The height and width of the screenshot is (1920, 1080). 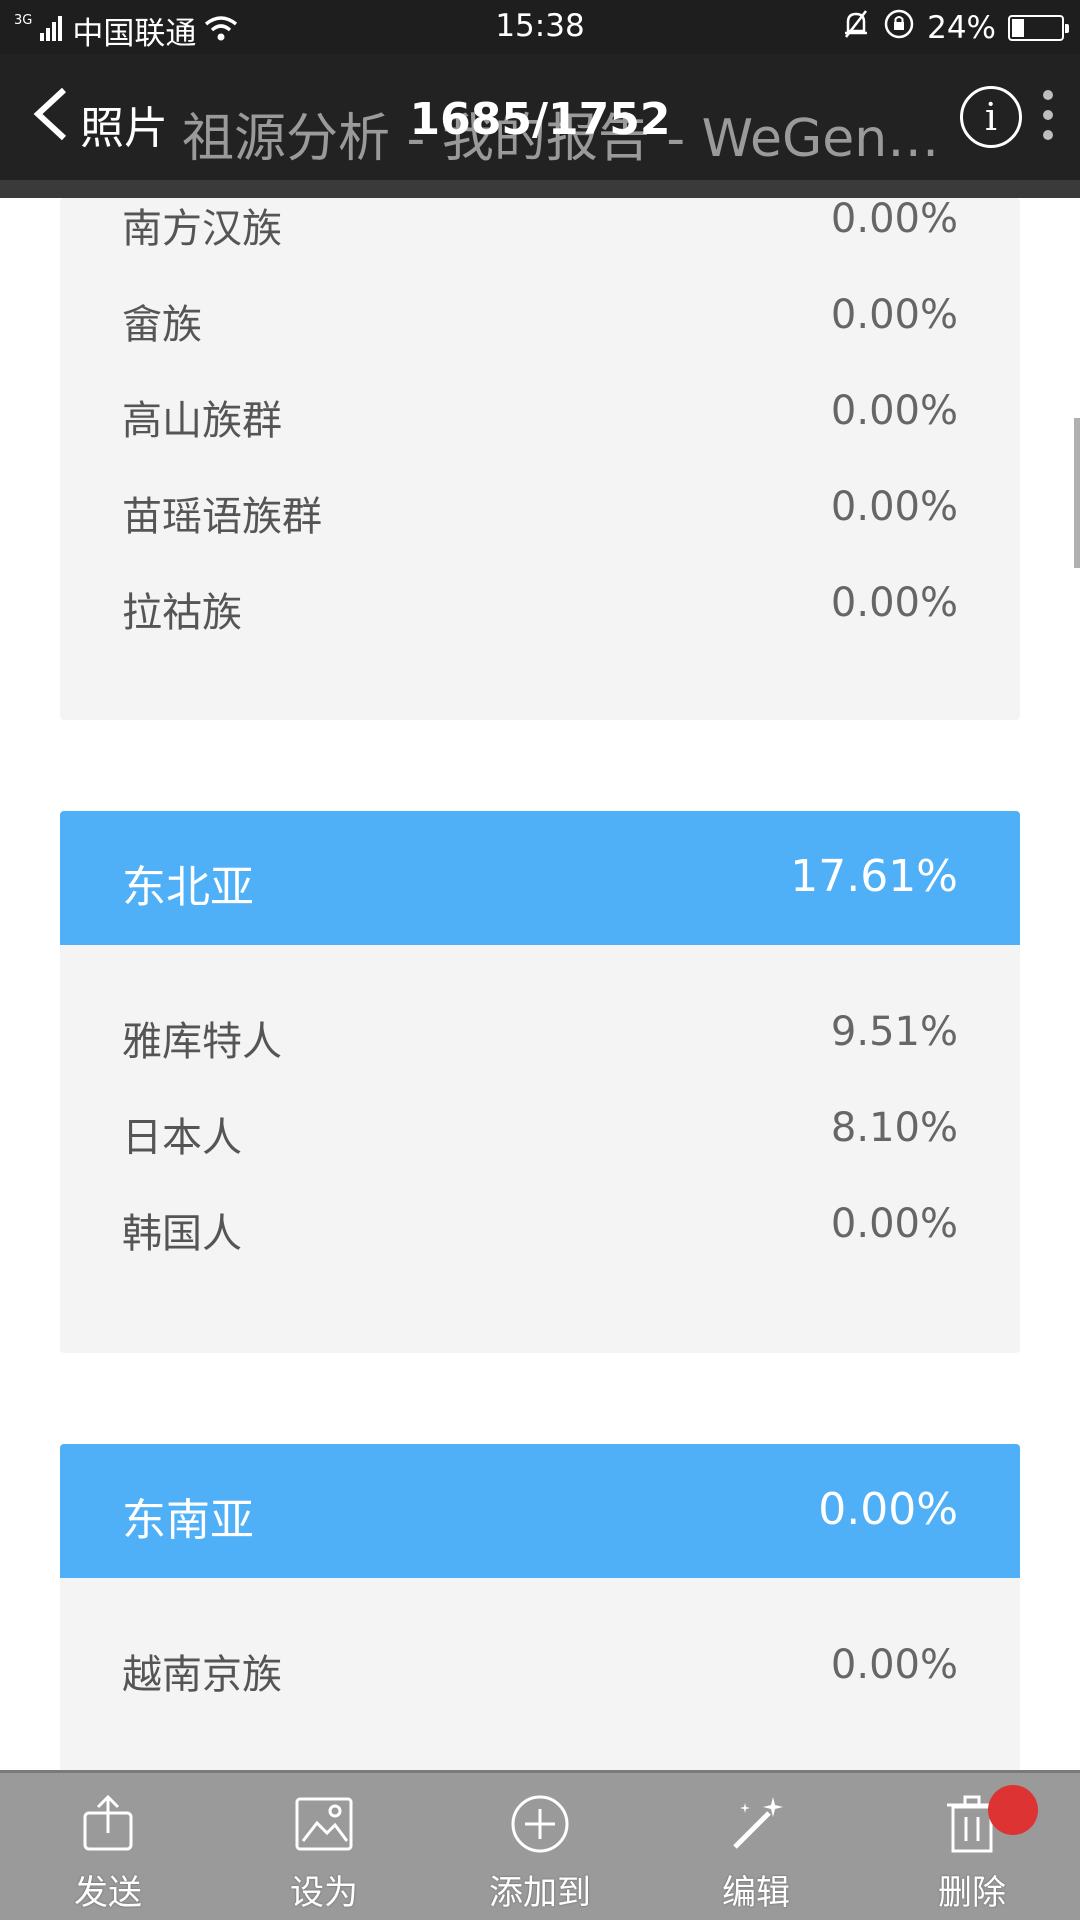 What do you see at coordinates (540, 1666) in the screenshot?
I see `list-item: 越南京族 0.00%` at bounding box center [540, 1666].